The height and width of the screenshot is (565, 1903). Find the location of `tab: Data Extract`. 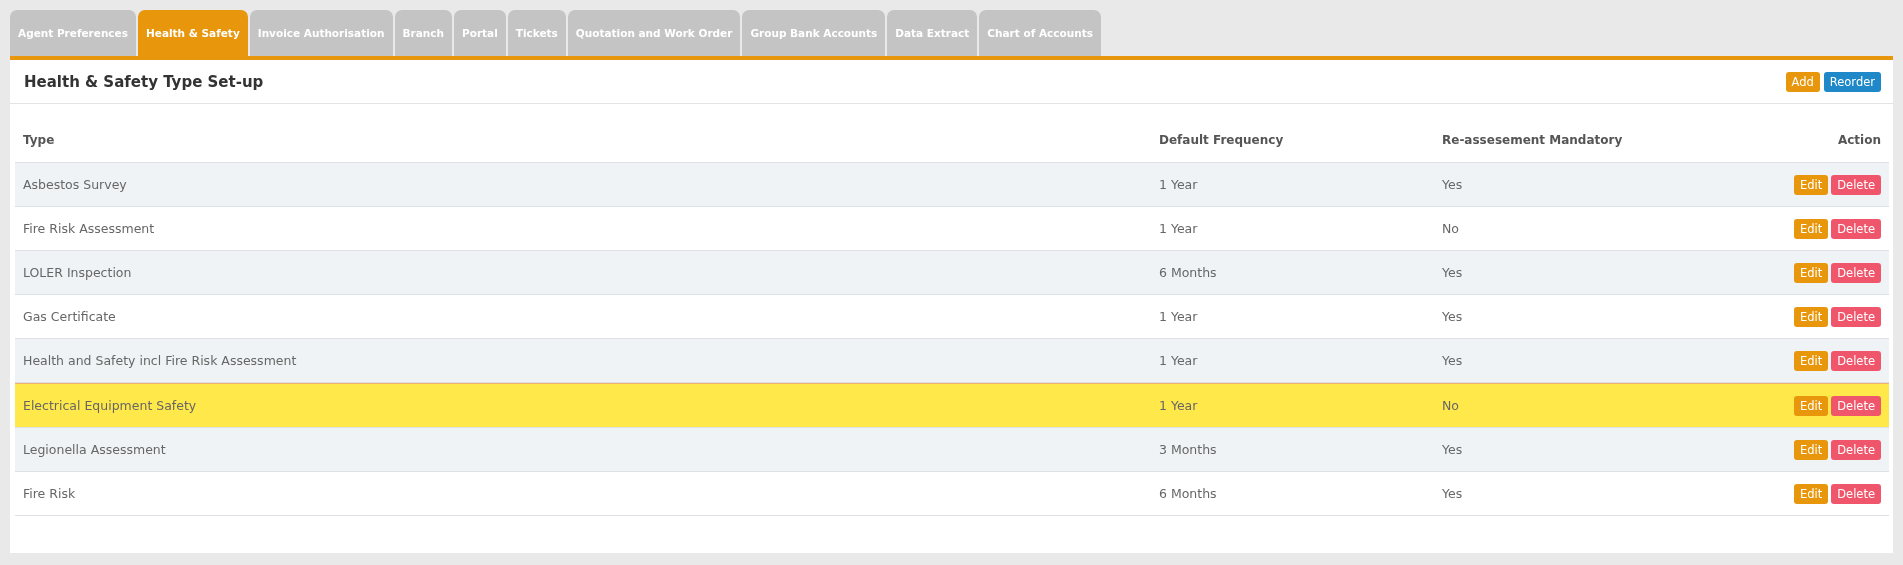

tab: Data Extract is located at coordinates (932, 33).